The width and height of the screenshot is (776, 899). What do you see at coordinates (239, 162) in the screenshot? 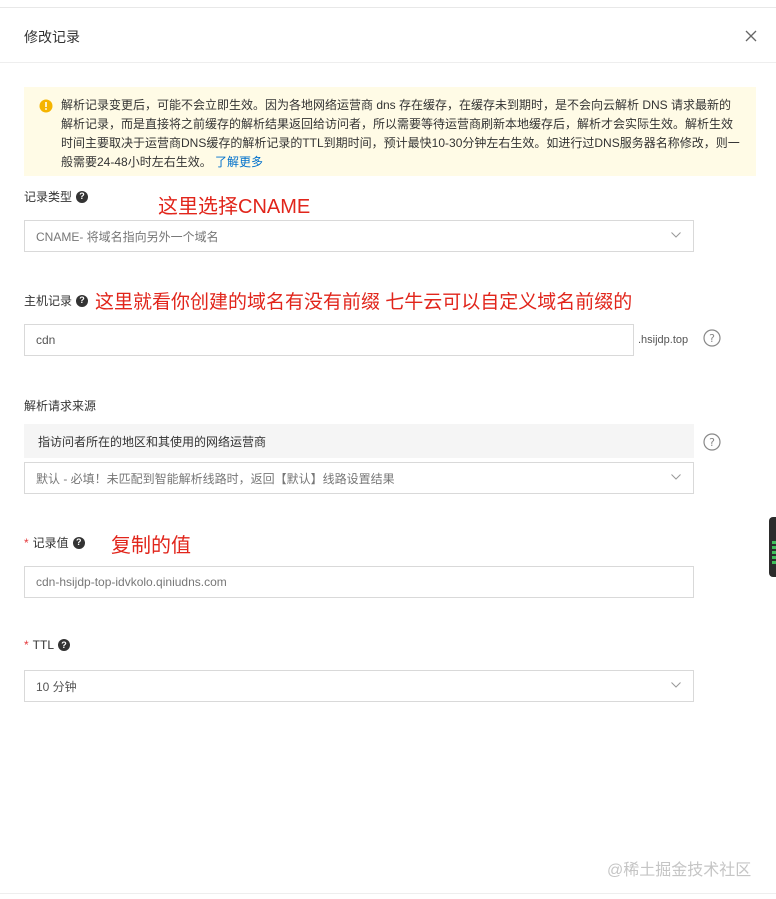
I see `learn-more-link: 了解更多` at bounding box center [239, 162].